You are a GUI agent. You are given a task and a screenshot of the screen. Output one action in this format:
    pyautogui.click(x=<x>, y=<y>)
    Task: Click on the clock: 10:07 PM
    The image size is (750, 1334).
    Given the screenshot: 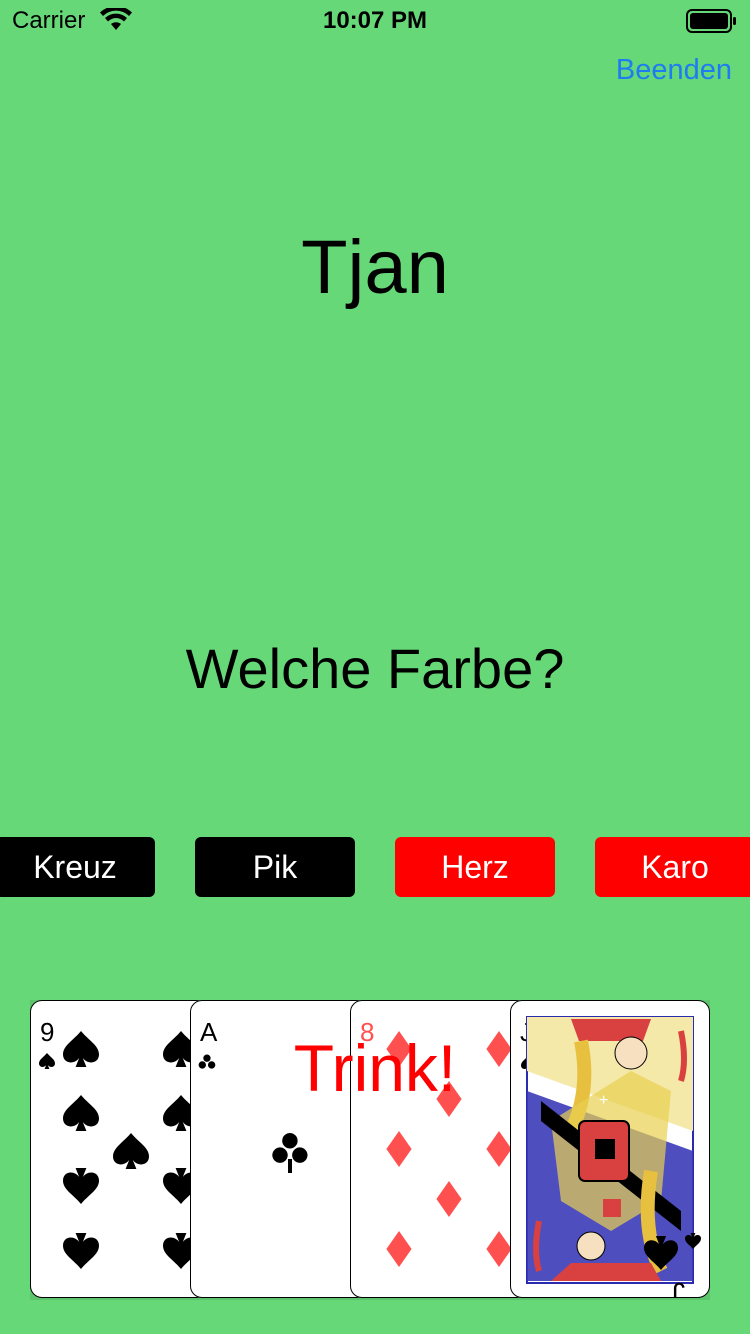 What is the action you would take?
    pyautogui.click(x=375, y=20)
    